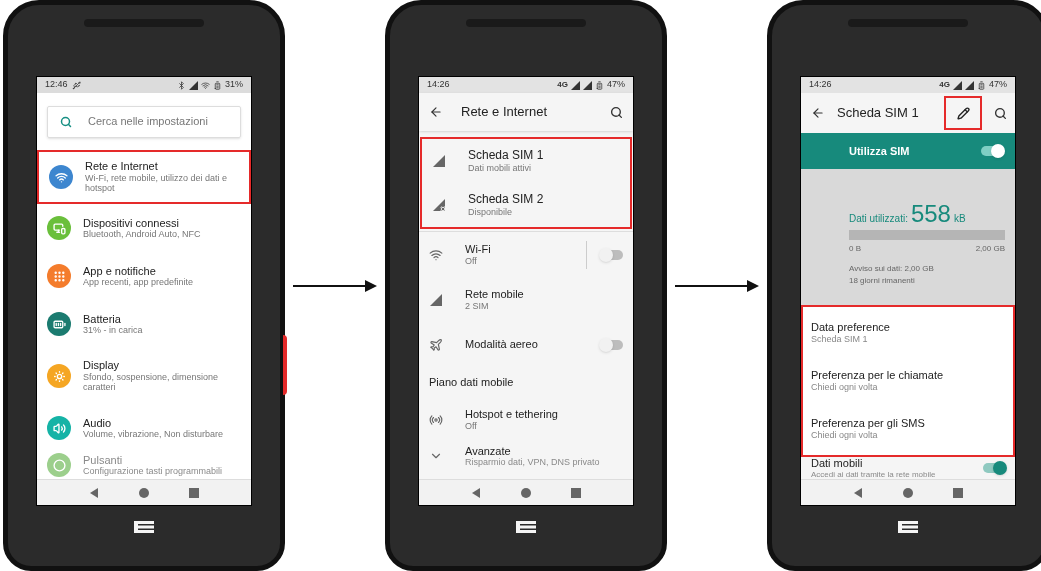  I want to click on usage-max: 2,00 GB, so click(990, 249).